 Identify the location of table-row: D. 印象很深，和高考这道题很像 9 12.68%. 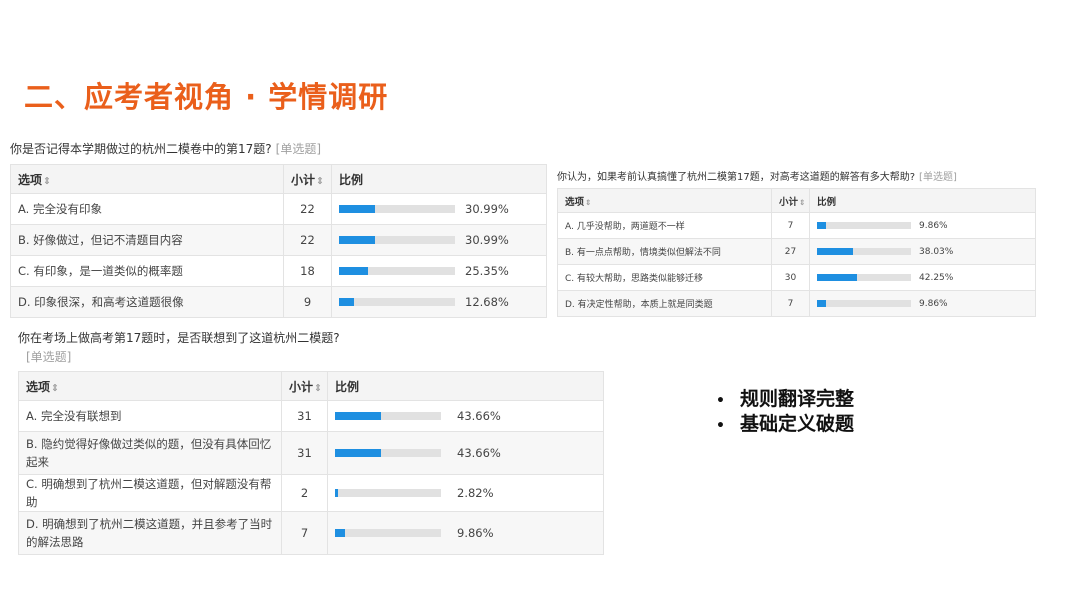
(278, 302).